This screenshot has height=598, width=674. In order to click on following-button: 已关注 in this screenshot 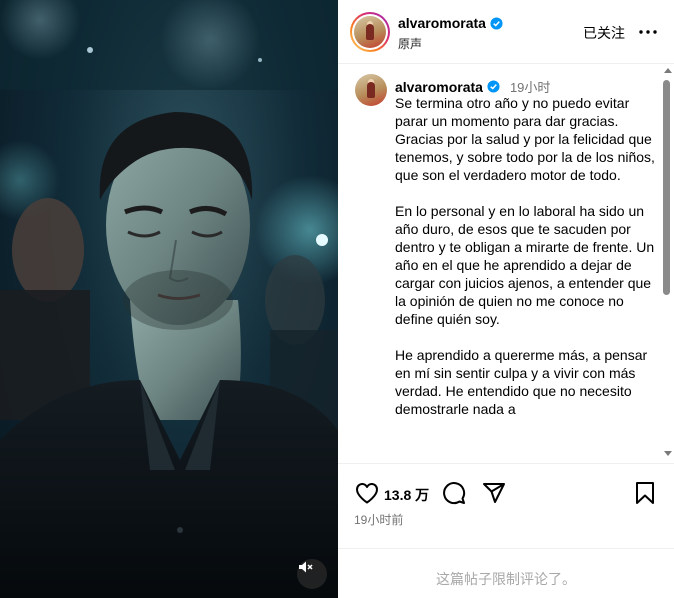, I will do `click(604, 33)`.